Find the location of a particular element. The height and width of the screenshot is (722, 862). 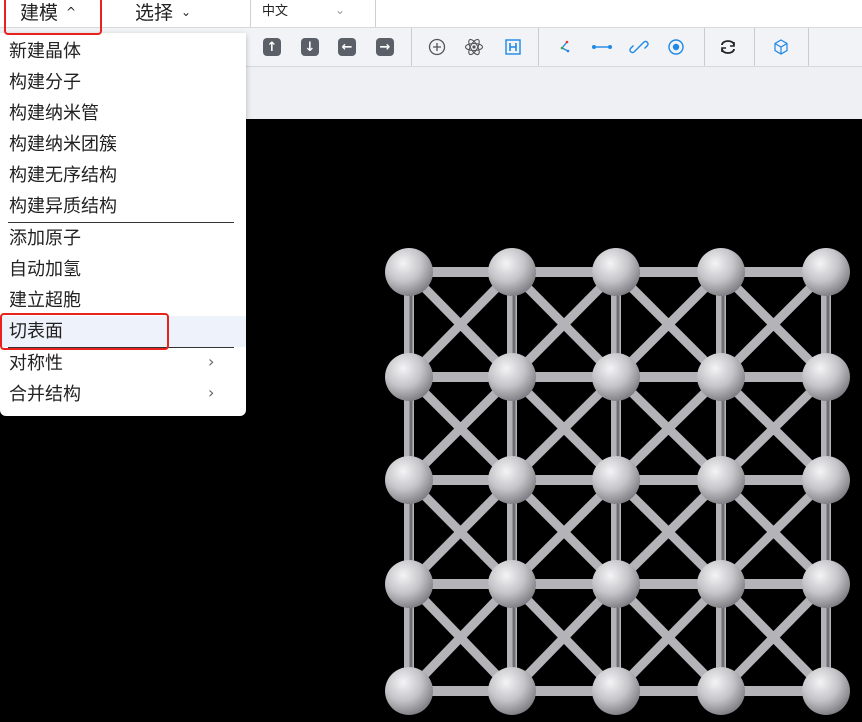

menu-item-label: 构建无序结构 is located at coordinates (63, 175).